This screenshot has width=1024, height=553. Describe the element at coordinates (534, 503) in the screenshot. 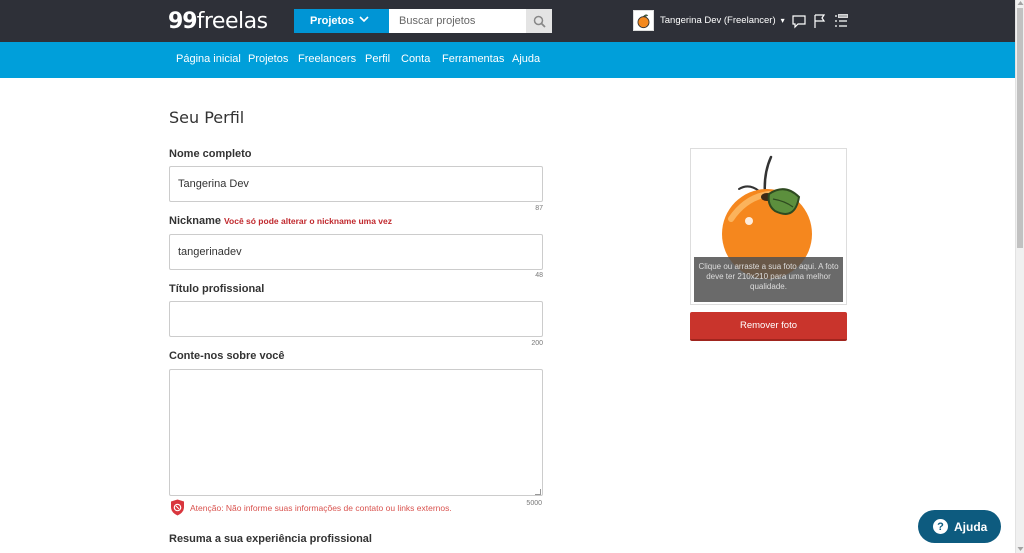

I see `about-counter: 5000` at that location.